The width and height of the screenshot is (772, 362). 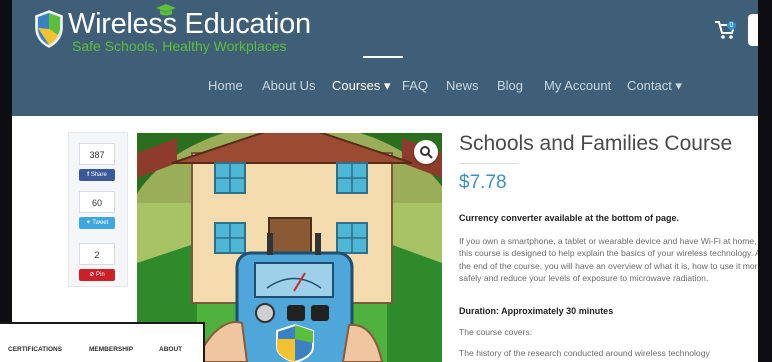 What do you see at coordinates (361, 86) in the screenshot?
I see `nav-courses: Courses ▾` at bounding box center [361, 86].